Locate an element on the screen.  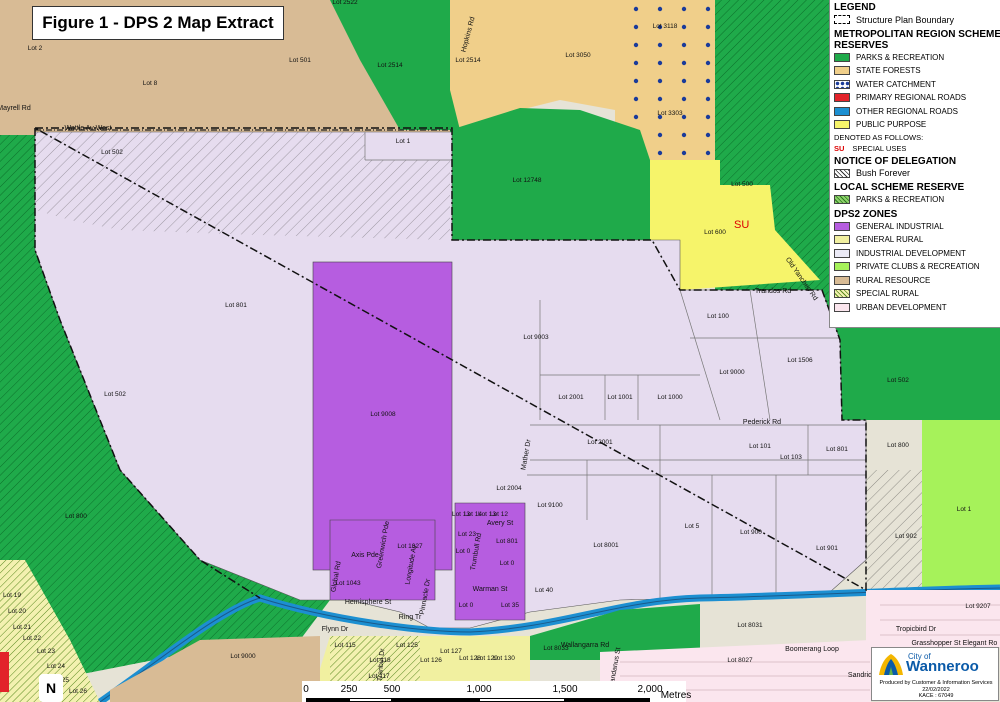
lot-label: Lot 900 is located at coordinates (751, 532).